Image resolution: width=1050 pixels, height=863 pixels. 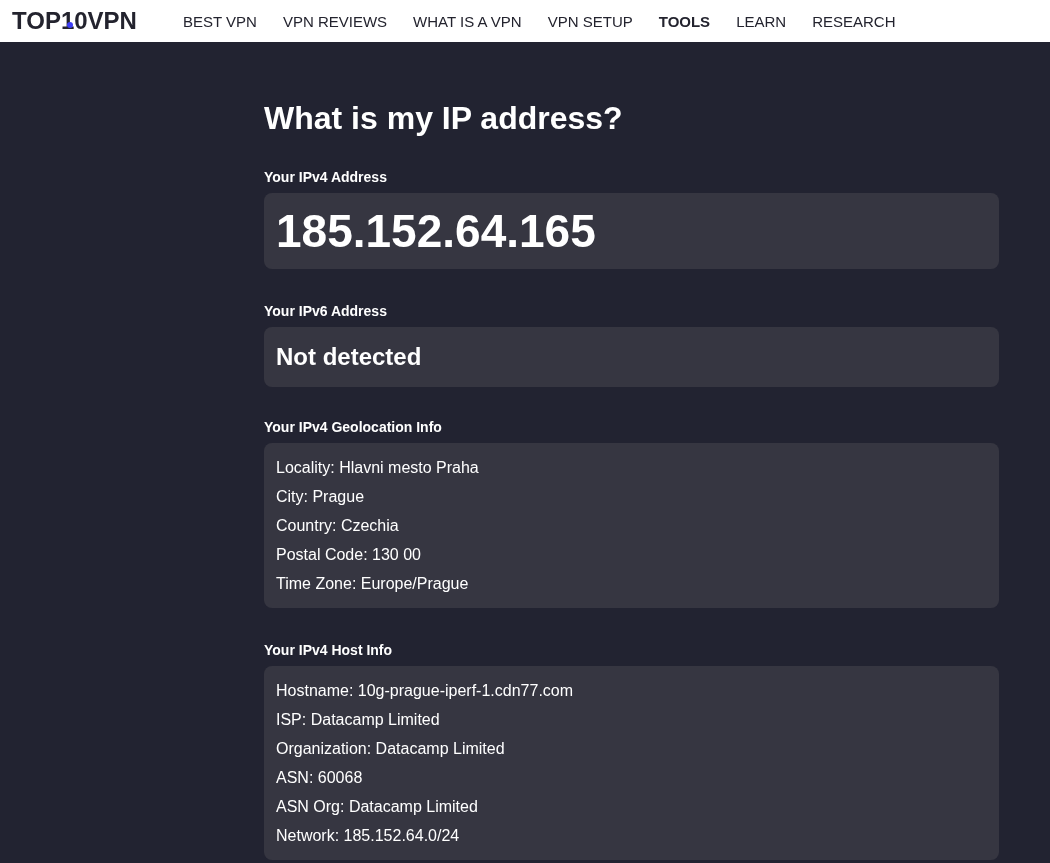 I want to click on nav-link: WHAT IS A VPN, so click(x=467, y=21).